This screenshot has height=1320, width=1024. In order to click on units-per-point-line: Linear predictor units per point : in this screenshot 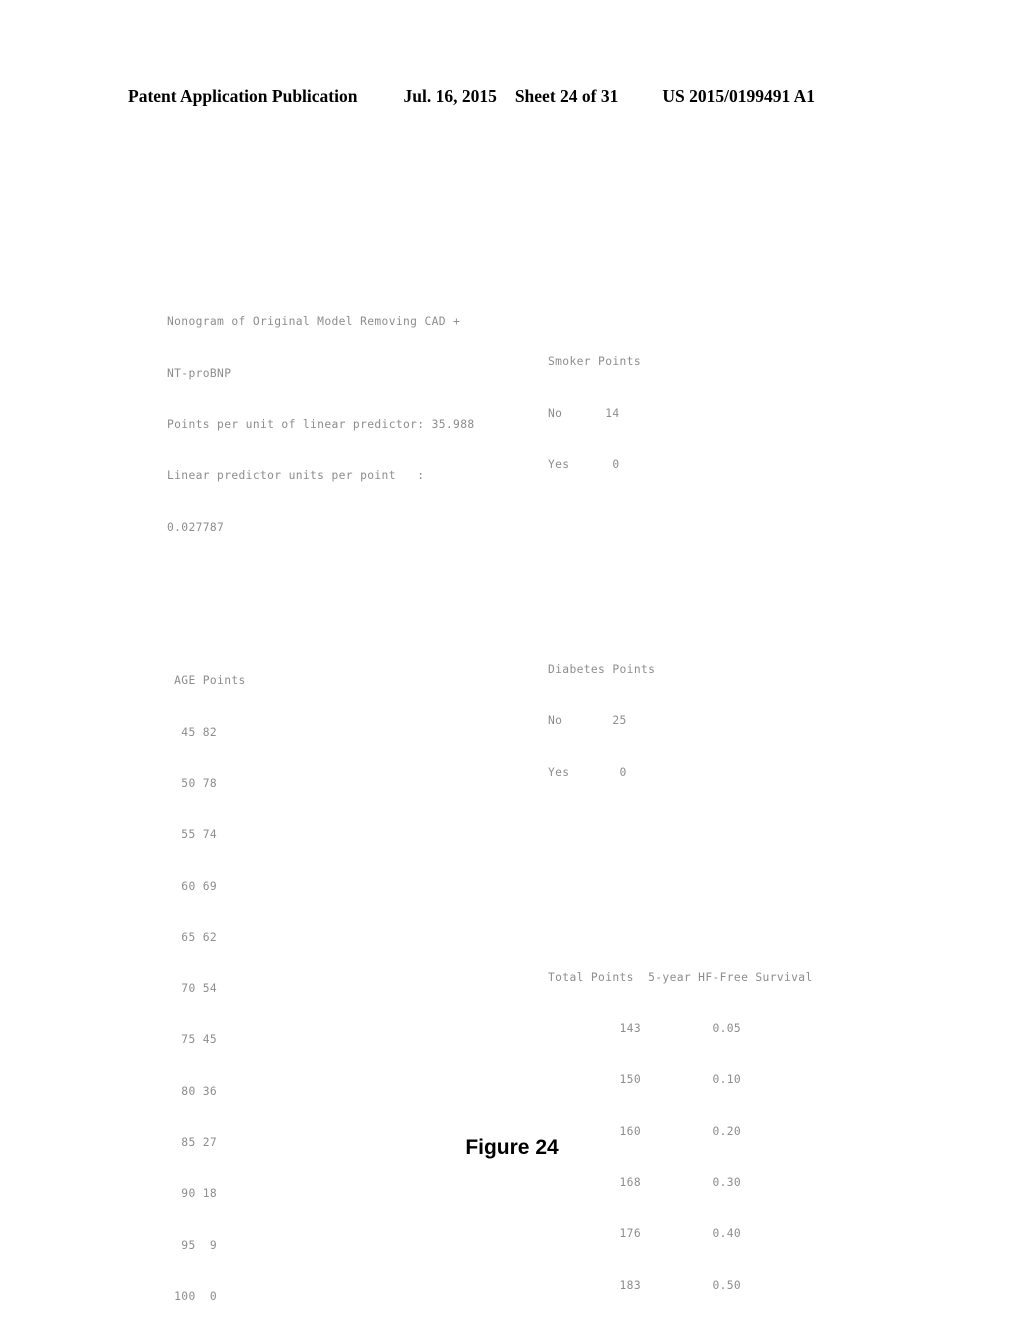, I will do `click(296, 476)`.